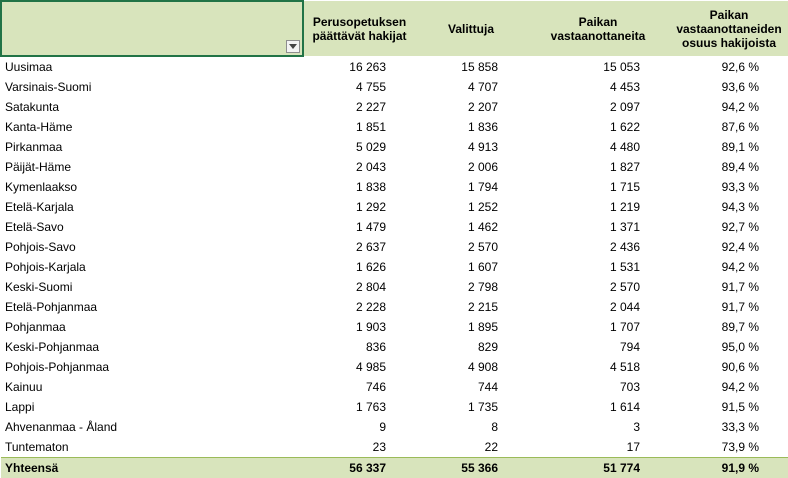 The image size is (788, 478). I want to click on valittuja-cell: 8, so click(471, 427).